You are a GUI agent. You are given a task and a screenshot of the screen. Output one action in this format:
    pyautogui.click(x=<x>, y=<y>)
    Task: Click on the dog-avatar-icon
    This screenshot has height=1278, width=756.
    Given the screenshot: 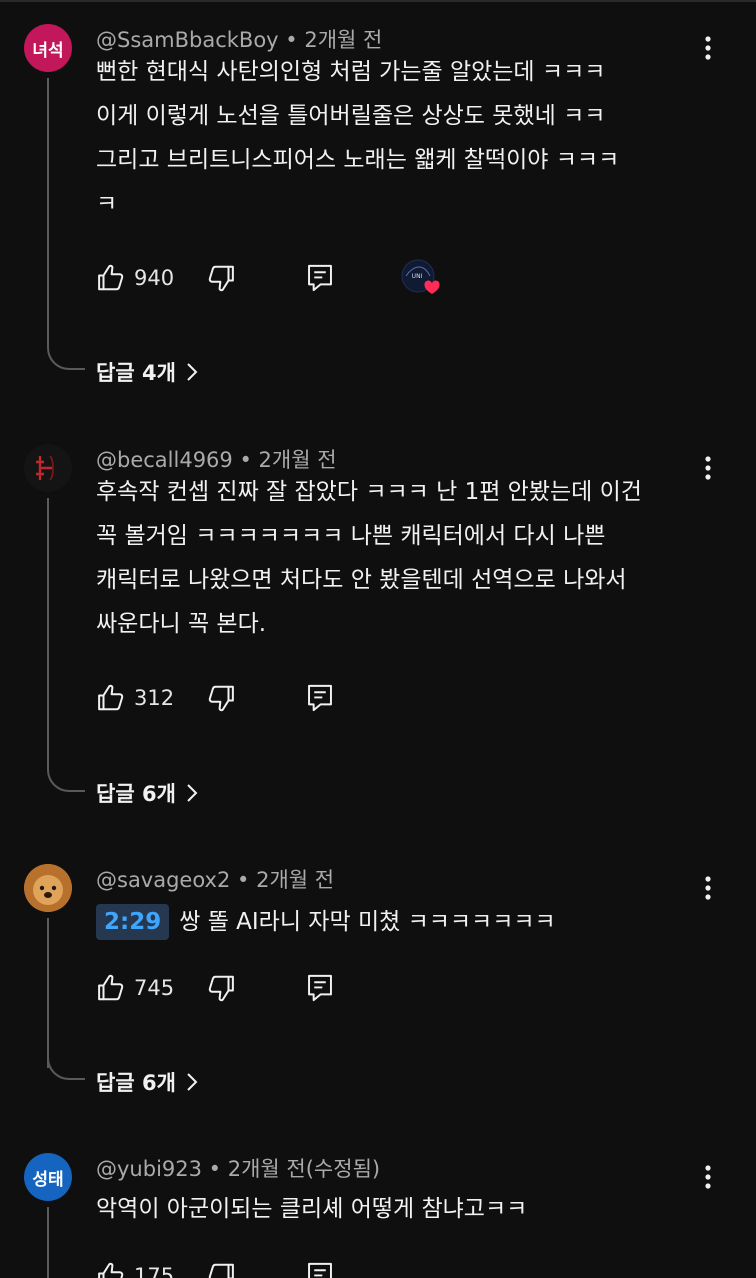 What is the action you would take?
    pyautogui.click(x=48, y=888)
    